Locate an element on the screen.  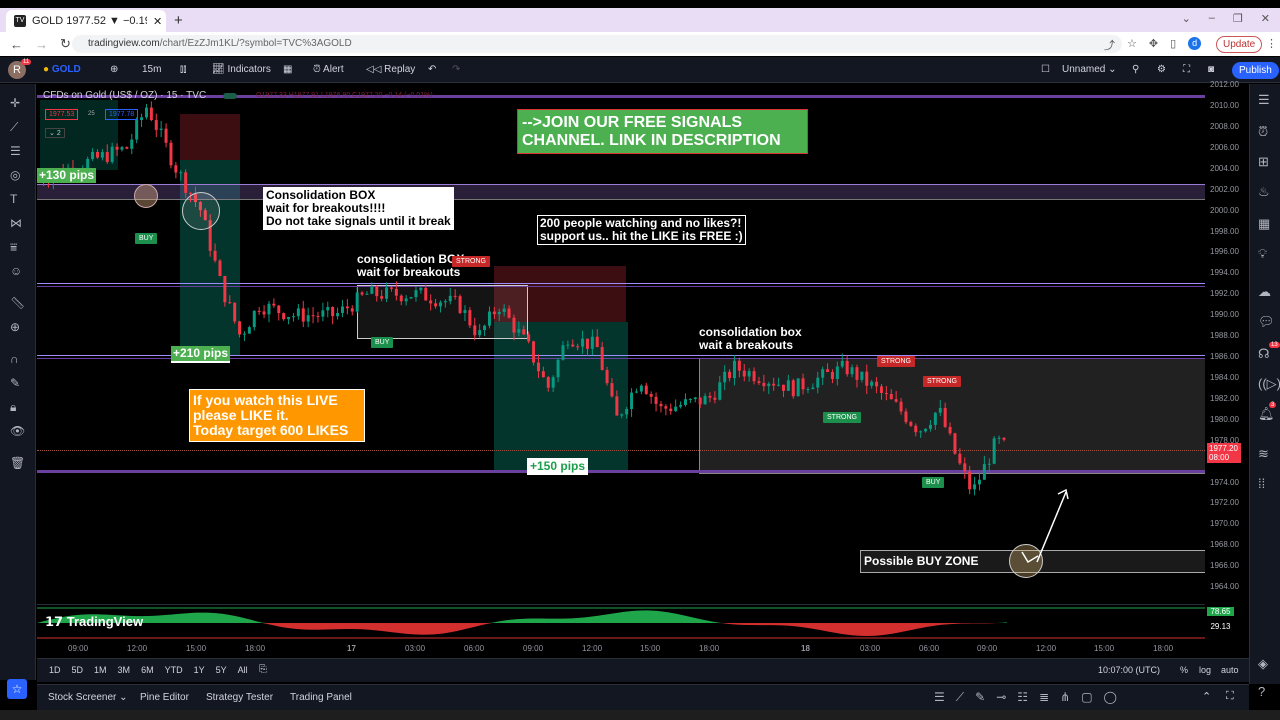
range-button-1d: 1D is located at coordinates (55, 670).